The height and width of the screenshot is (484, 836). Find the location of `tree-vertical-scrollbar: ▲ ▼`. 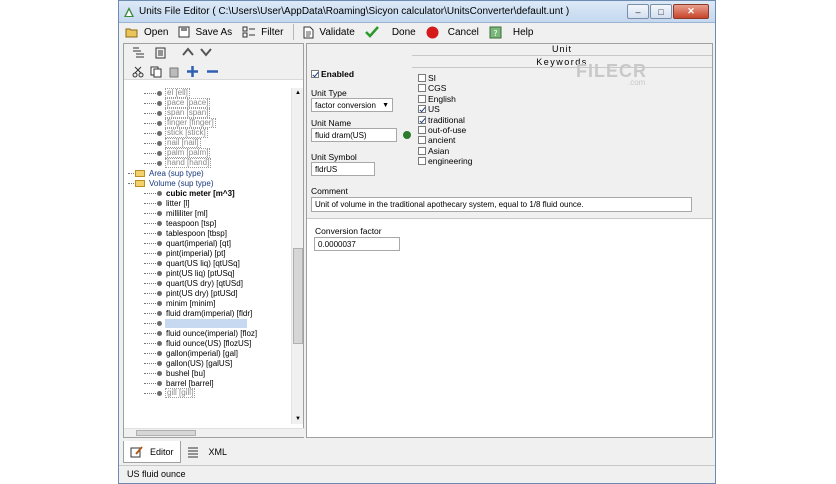

tree-vertical-scrollbar: ▲ ▼ is located at coordinates (297, 256).